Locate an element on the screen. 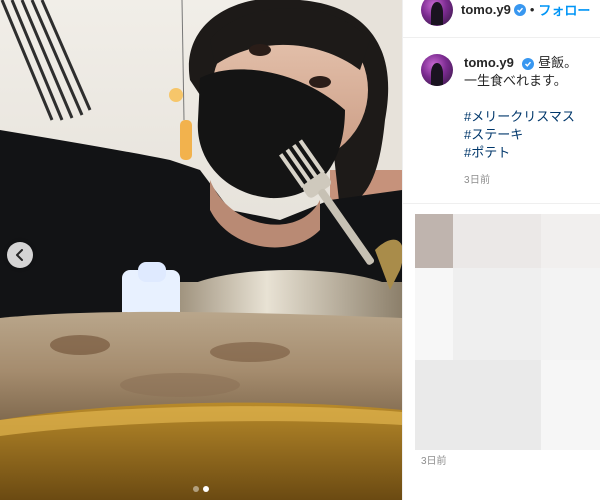  blurred-comments is located at coordinates (507, 332).